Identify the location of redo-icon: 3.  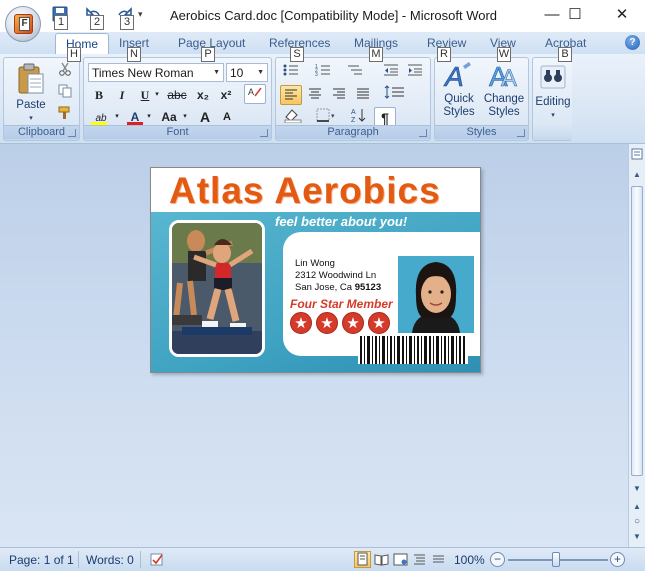
(125, 18).